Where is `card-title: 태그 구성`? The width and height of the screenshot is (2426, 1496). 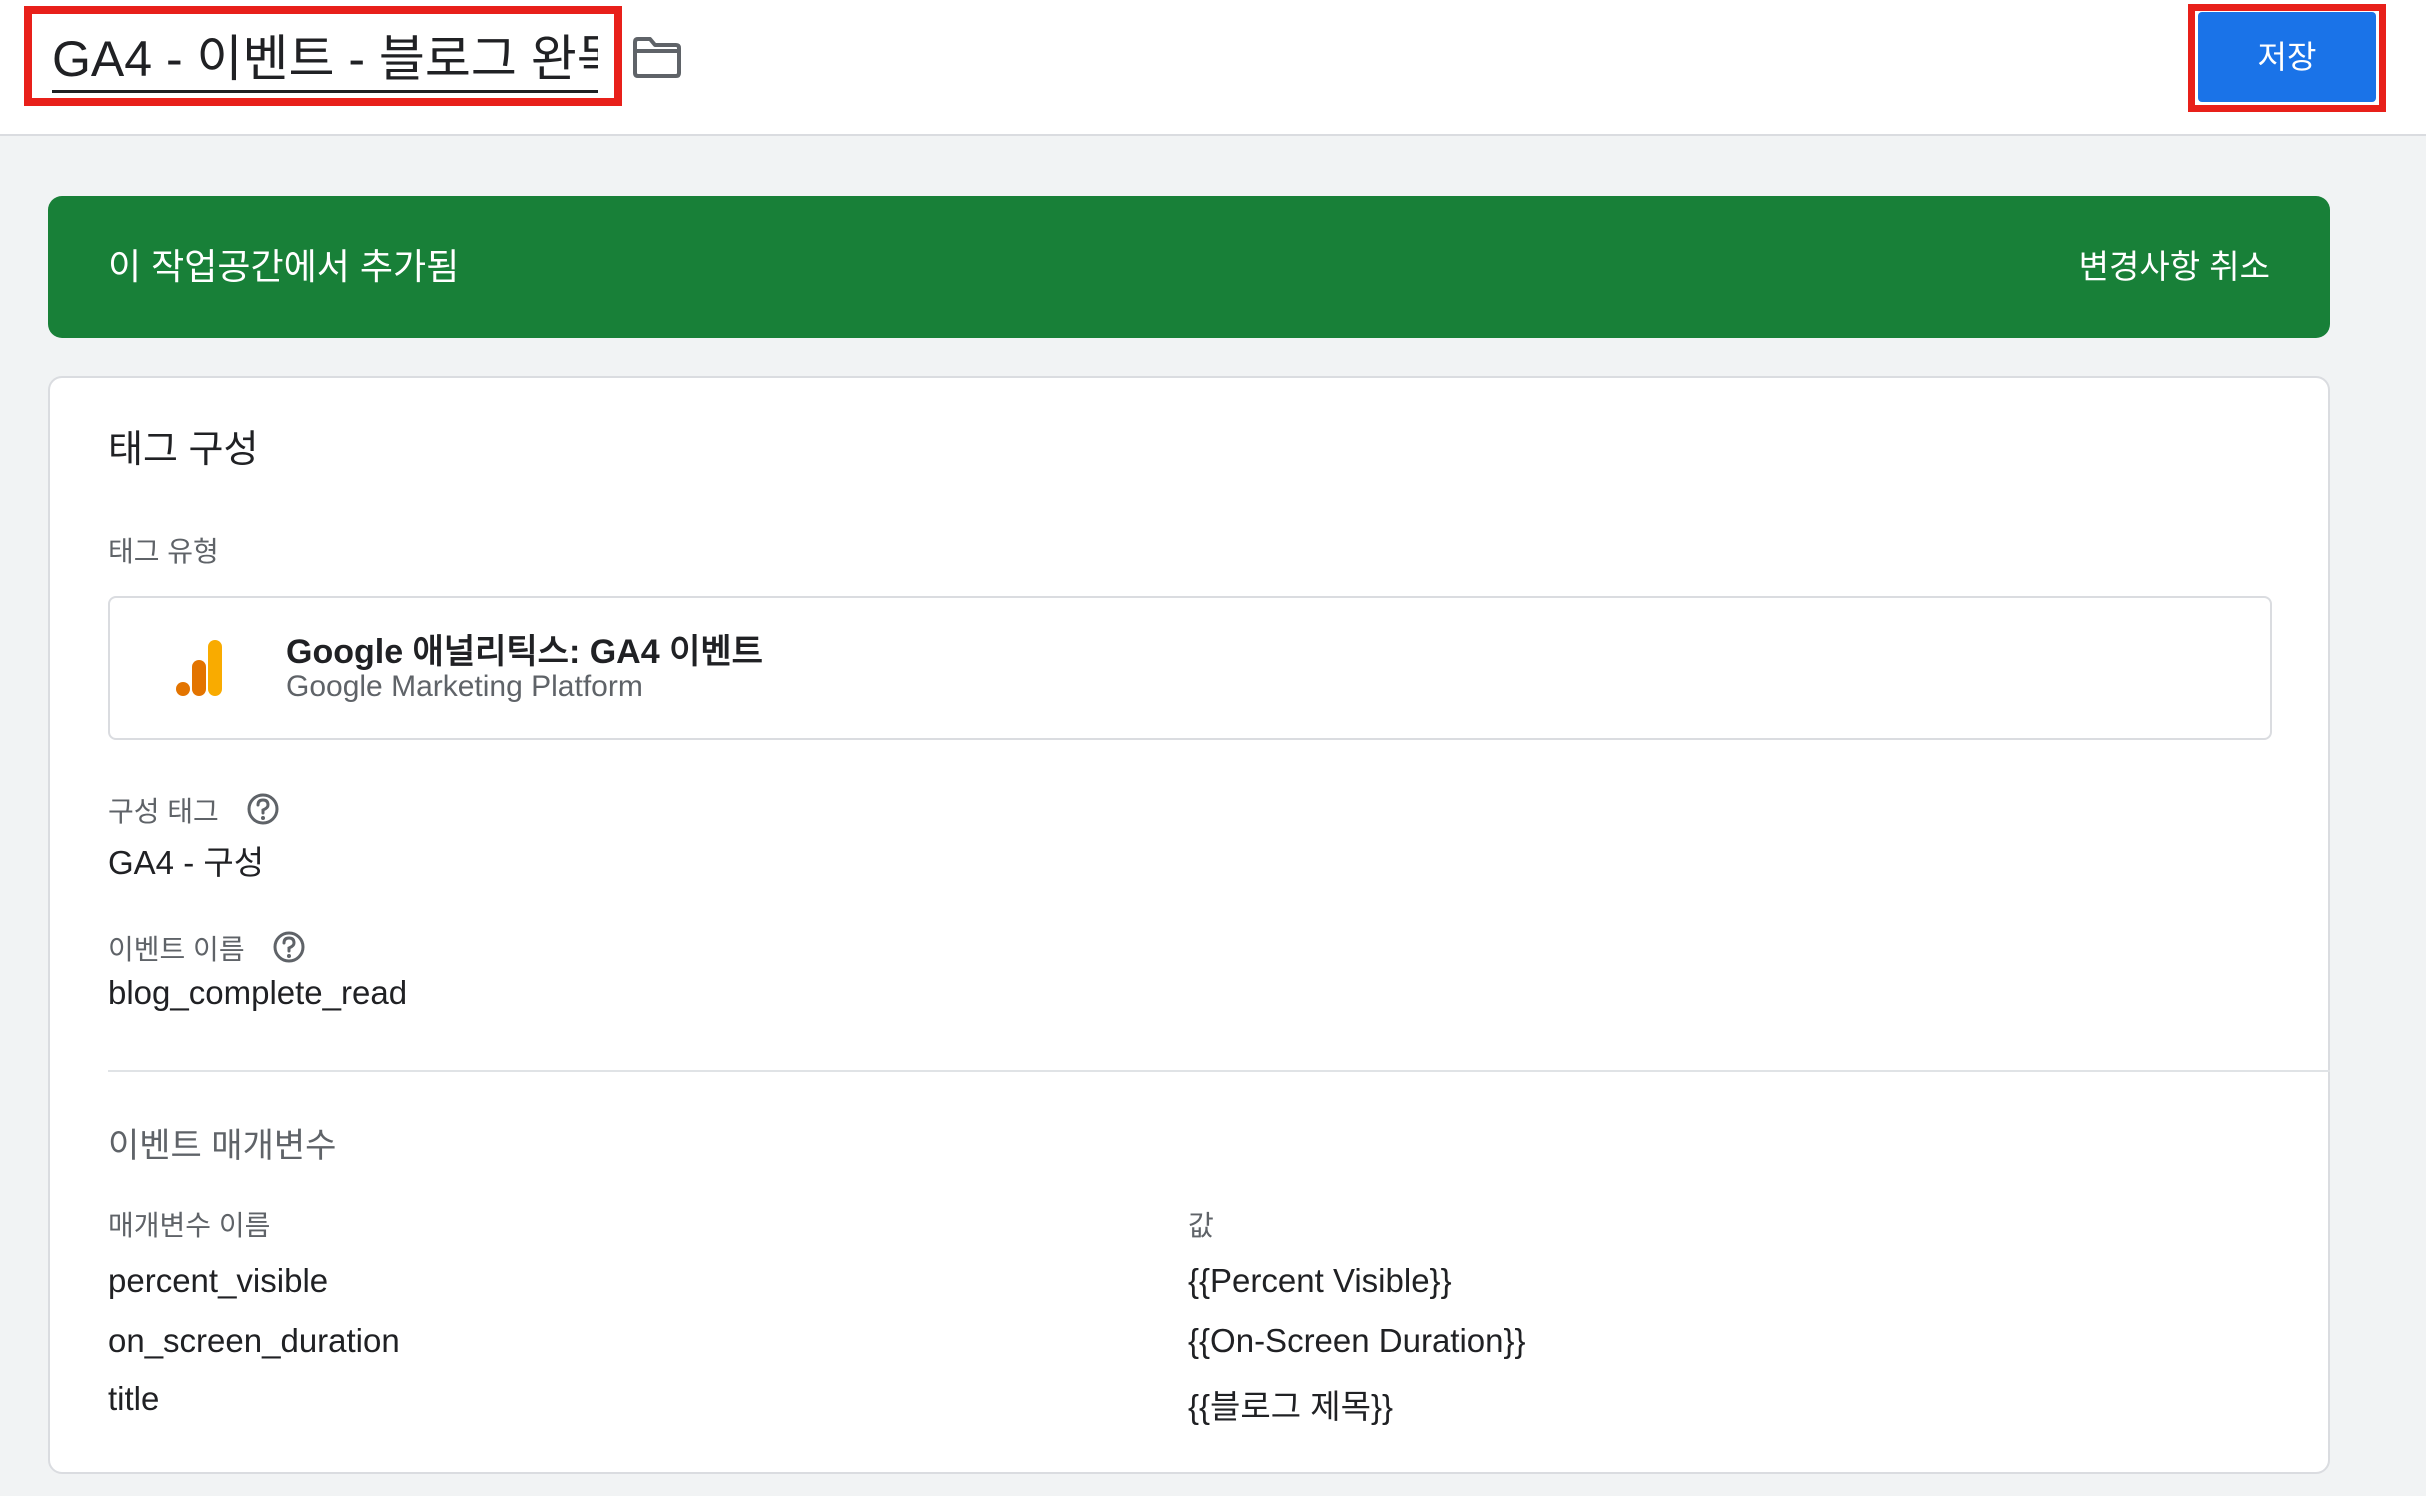
card-title: 태그 구성 is located at coordinates (183, 450).